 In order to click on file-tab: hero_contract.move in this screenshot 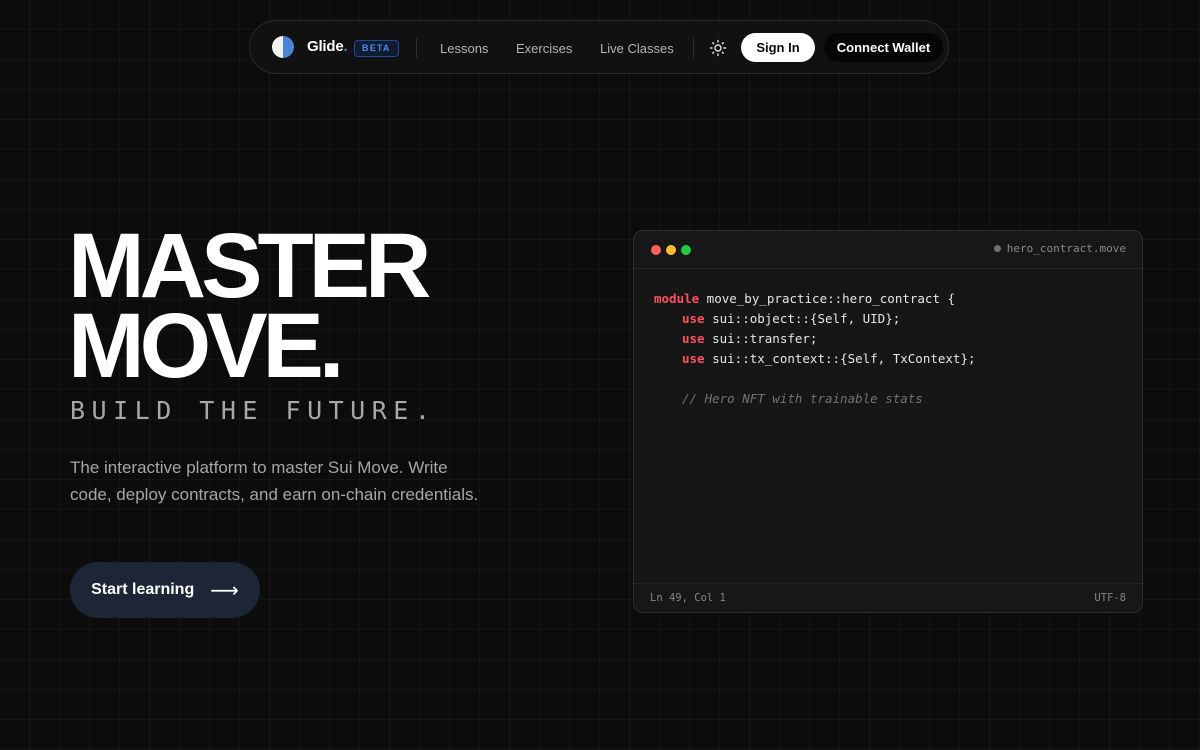, I will do `click(1059, 248)`.